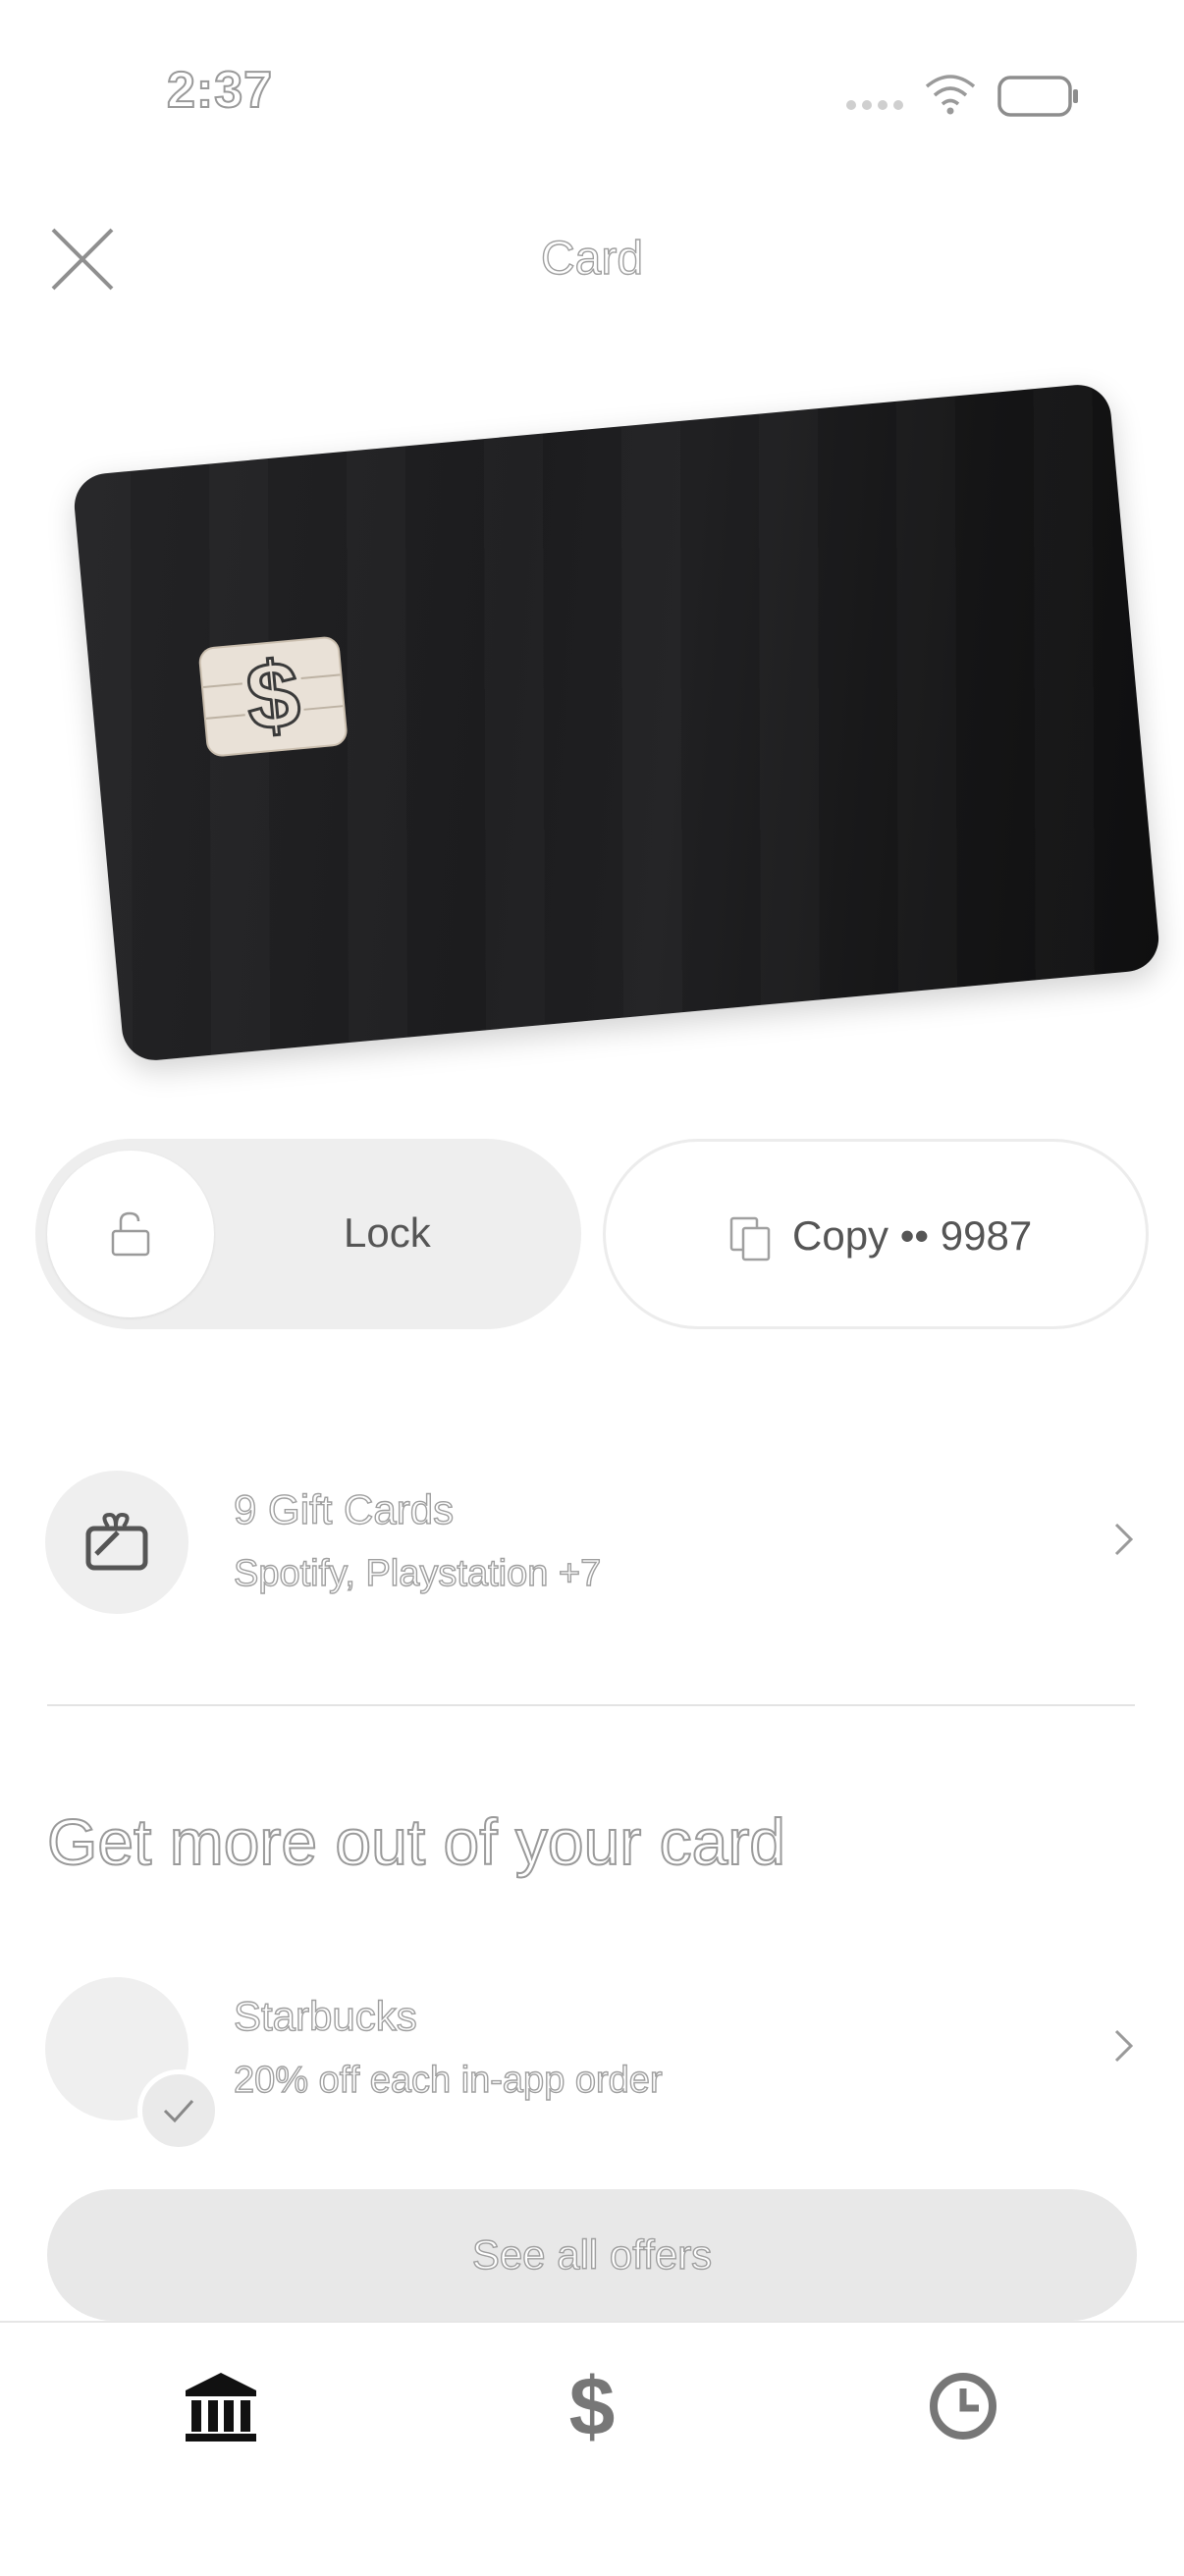  I want to click on see-all-offers-button: See all offers, so click(592, 2255).